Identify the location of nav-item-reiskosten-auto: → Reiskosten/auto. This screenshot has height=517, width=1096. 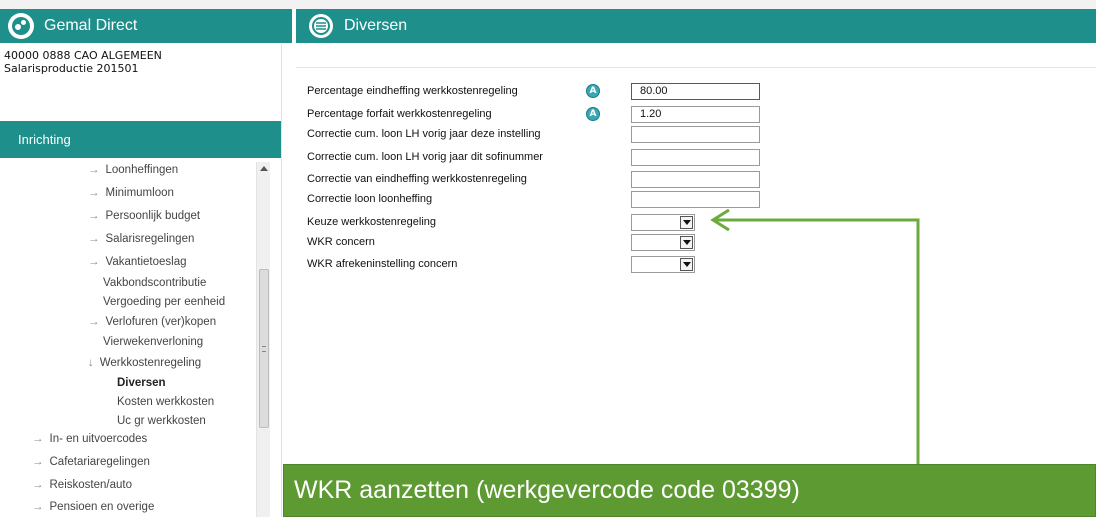
(82, 485).